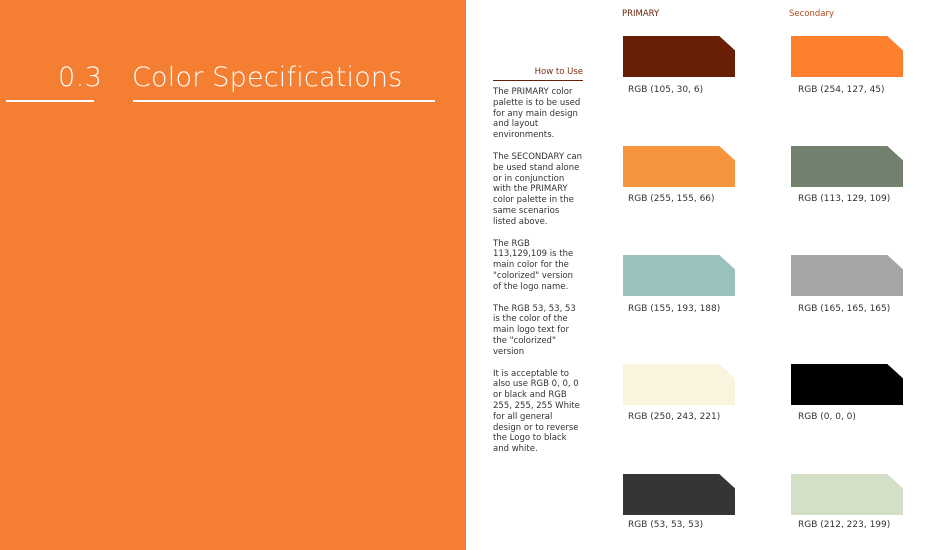 This screenshot has height=550, width=940. What do you see at coordinates (841, 90) in the screenshot?
I see `secondary-swatch-1-label: RGB (254, 127, 45)` at bounding box center [841, 90].